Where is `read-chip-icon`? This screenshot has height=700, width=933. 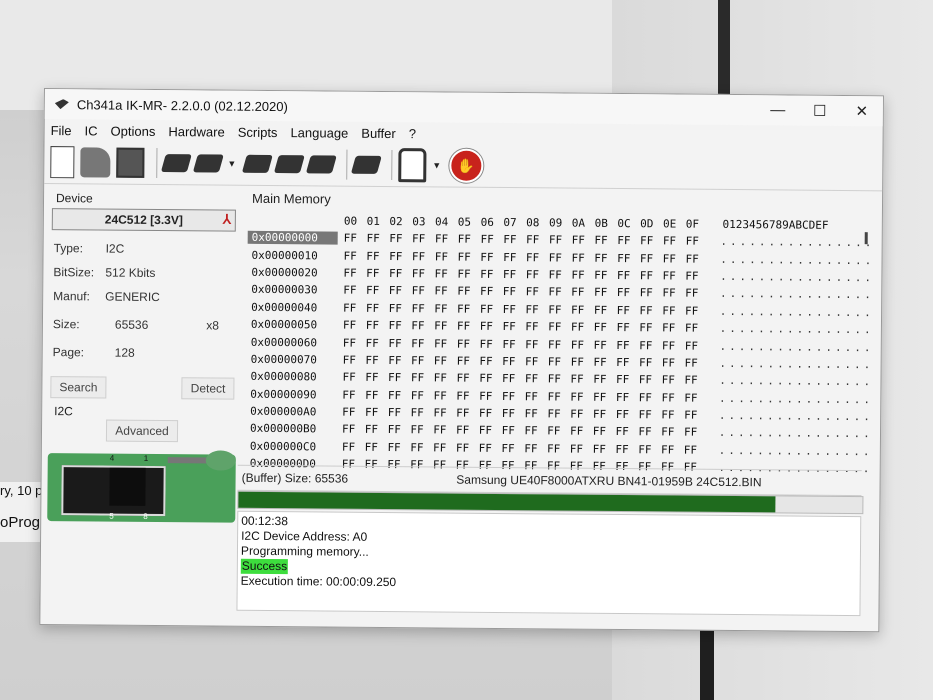
read-chip-icon is located at coordinates (176, 163).